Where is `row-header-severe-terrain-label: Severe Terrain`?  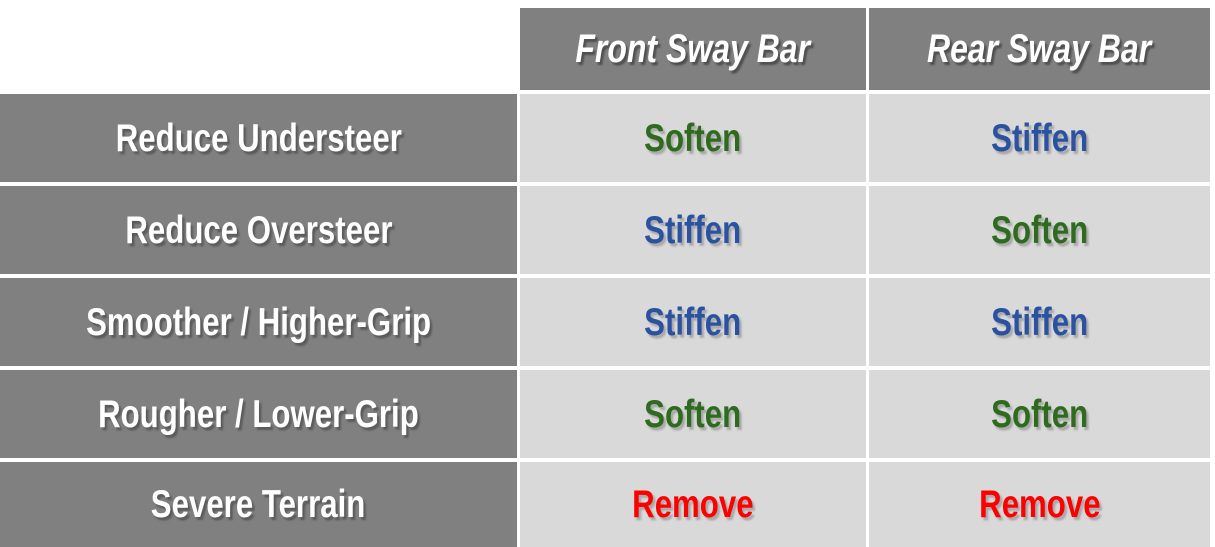 row-header-severe-terrain-label: Severe Terrain is located at coordinates (258, 504).